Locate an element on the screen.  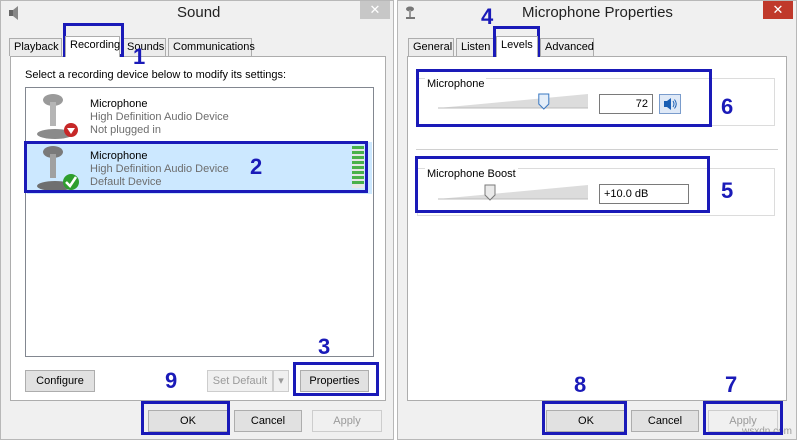
window-title: Microphone Properties is located at coordinates (597, 12).